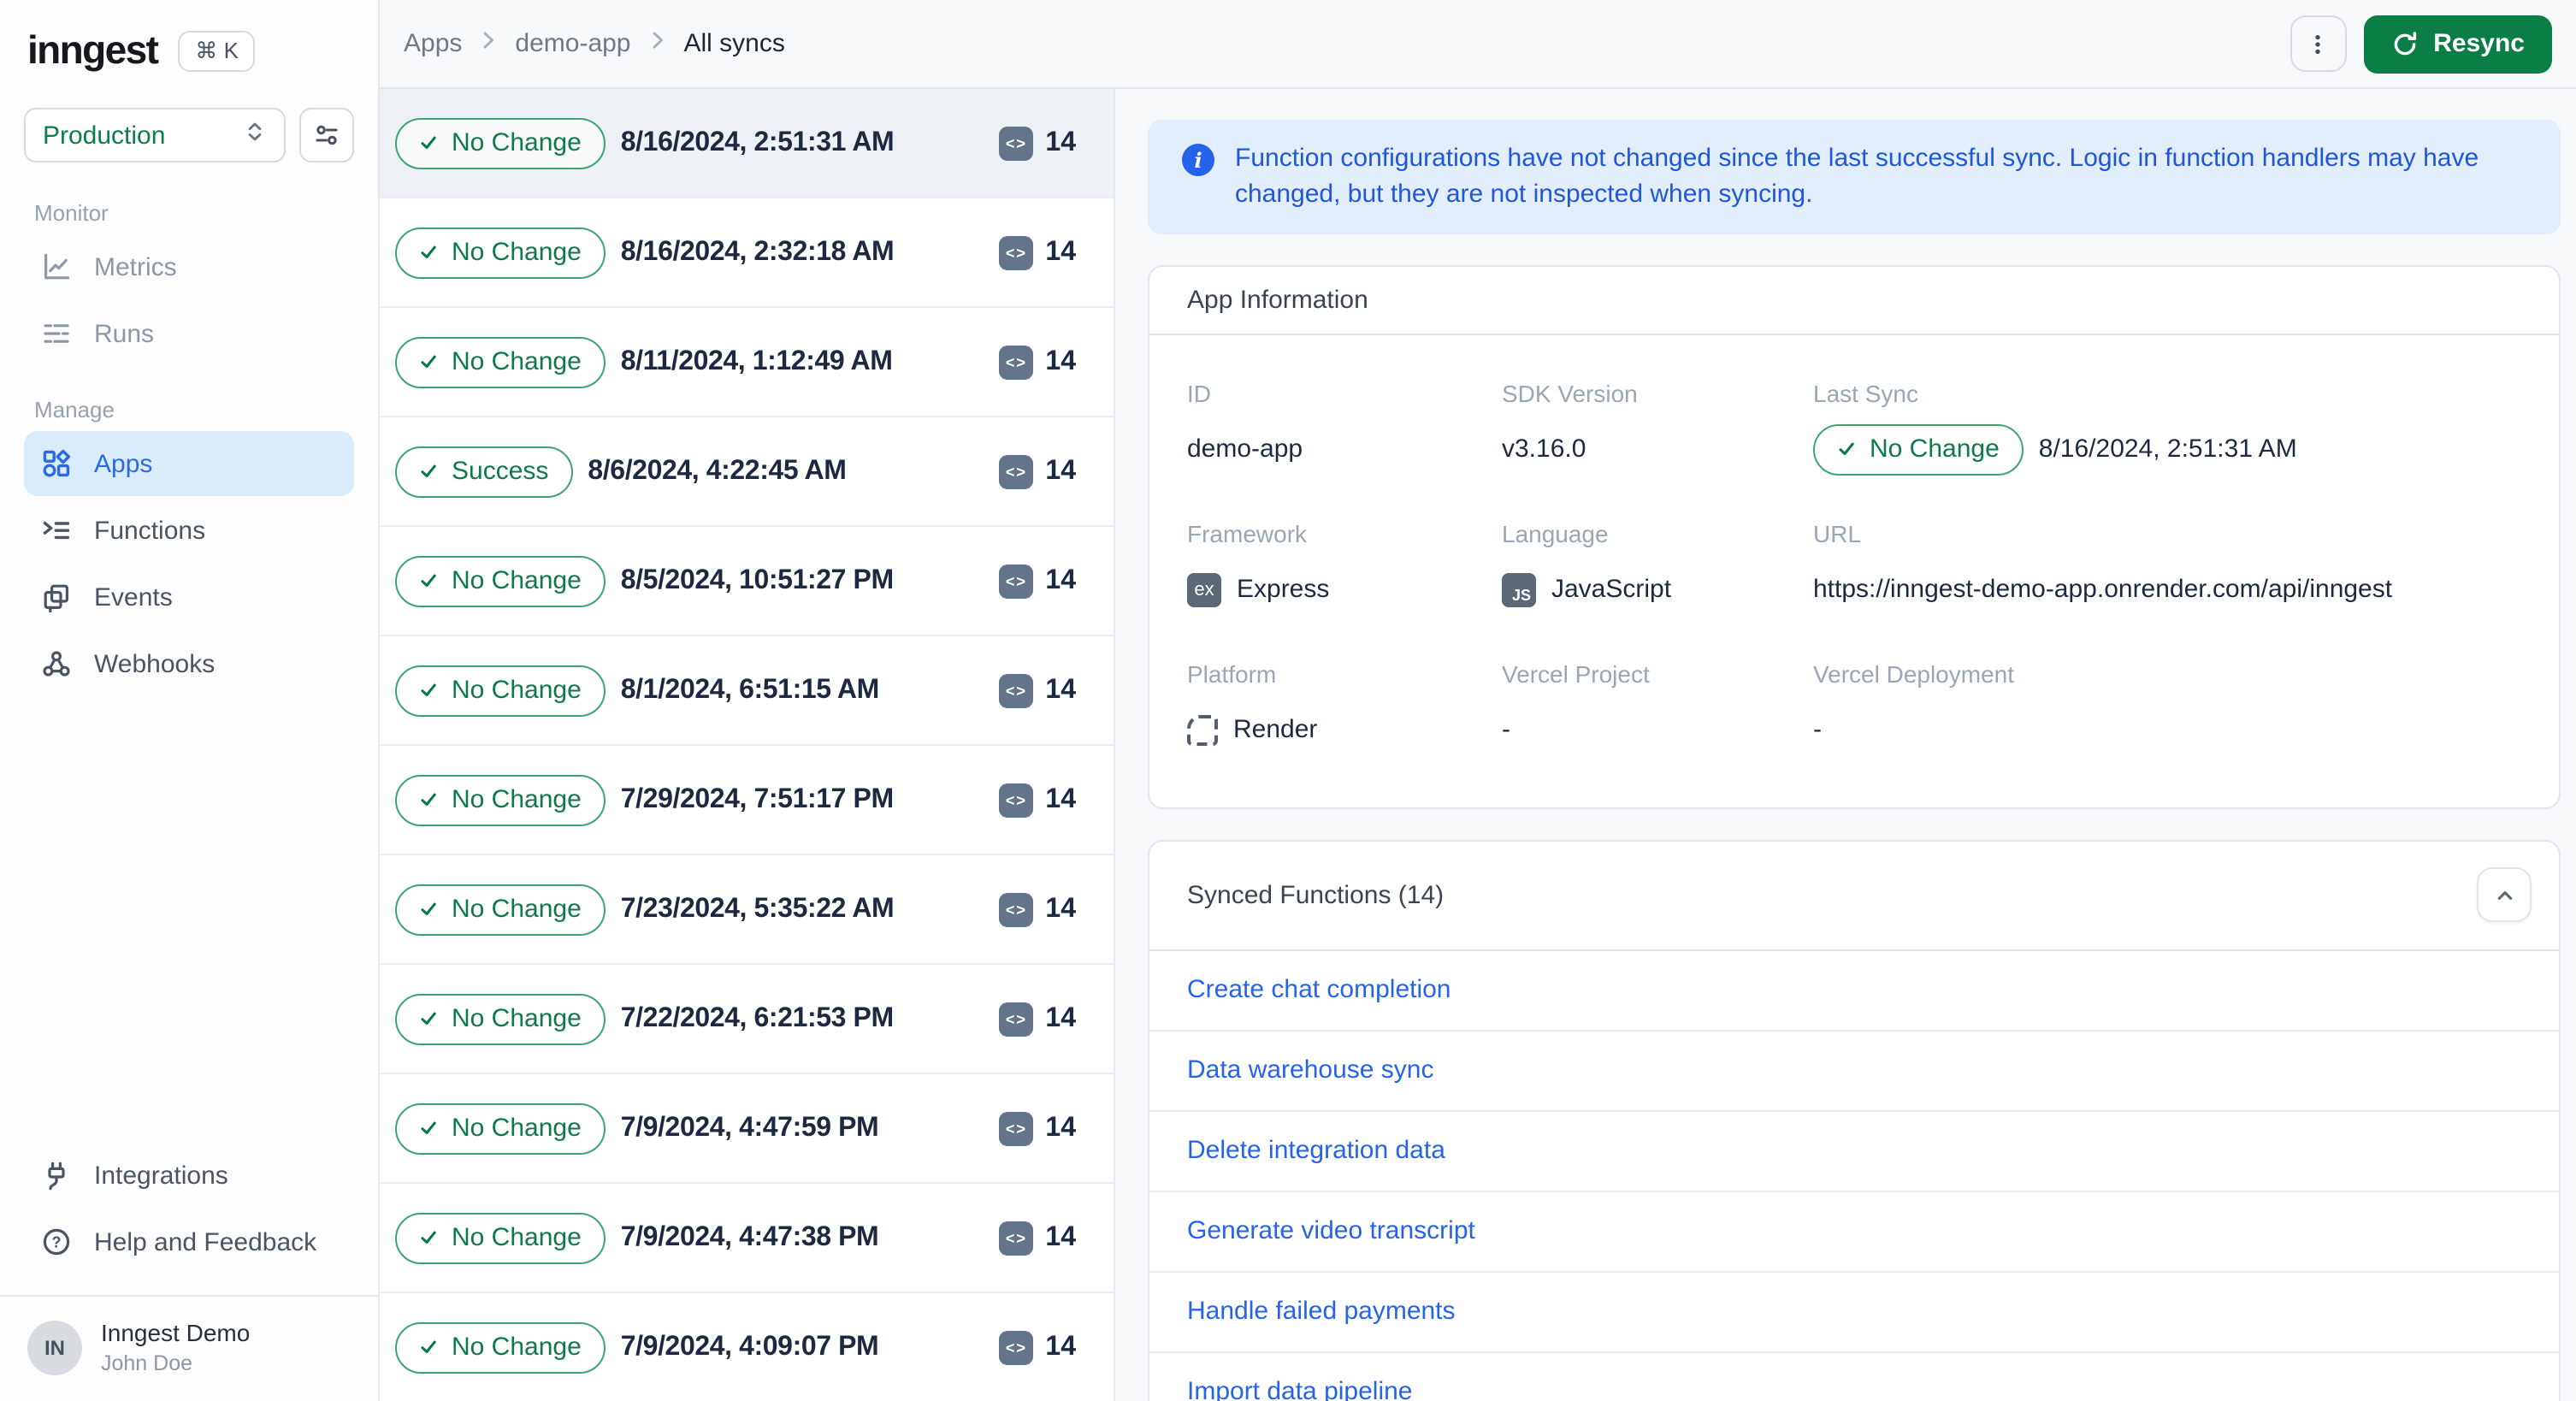 The height and width of the screenshot is (1401, 2576). Describe the element at coordinates (189, 463) in the screenshot. I see `sidebar-item-apps: Apps` at that location.